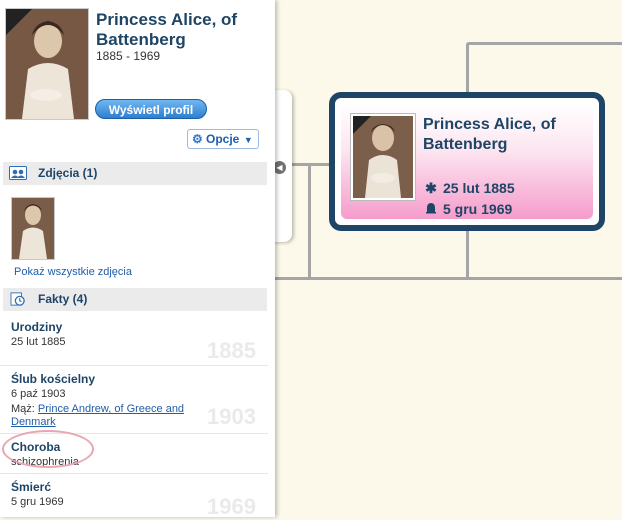 The image size is (622, 520). I want to click on fact-item-birth: Urodziny 25 lut 1885 1885, so click(134, 340).